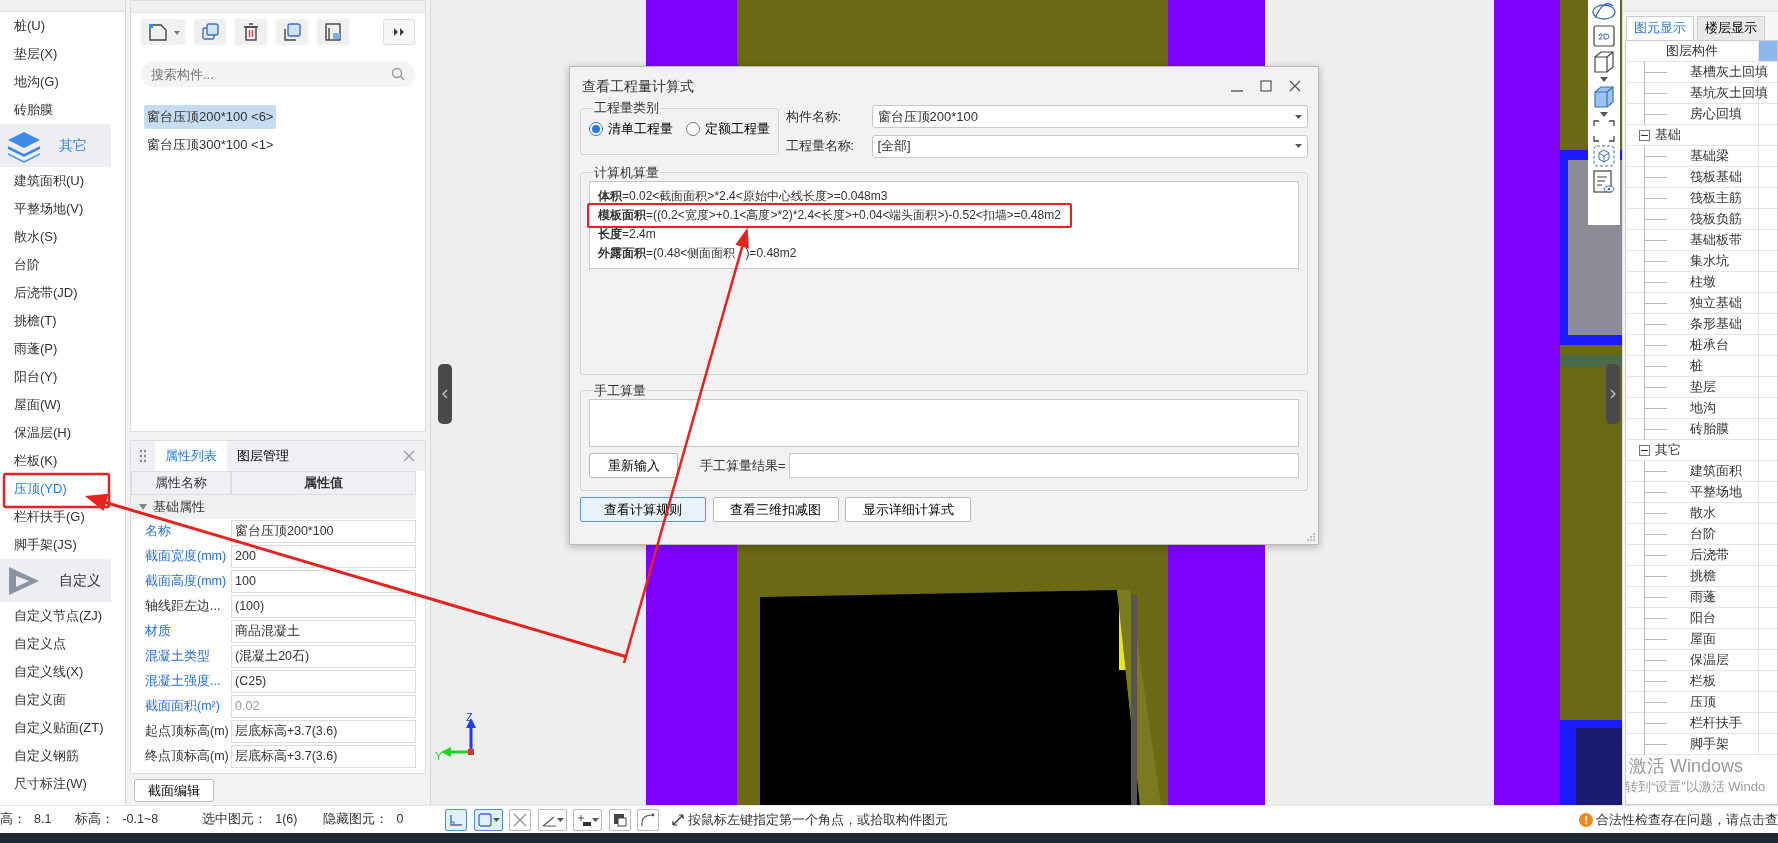  I want to click on tree-item: 栏杆扶手, so click(1716, 723).